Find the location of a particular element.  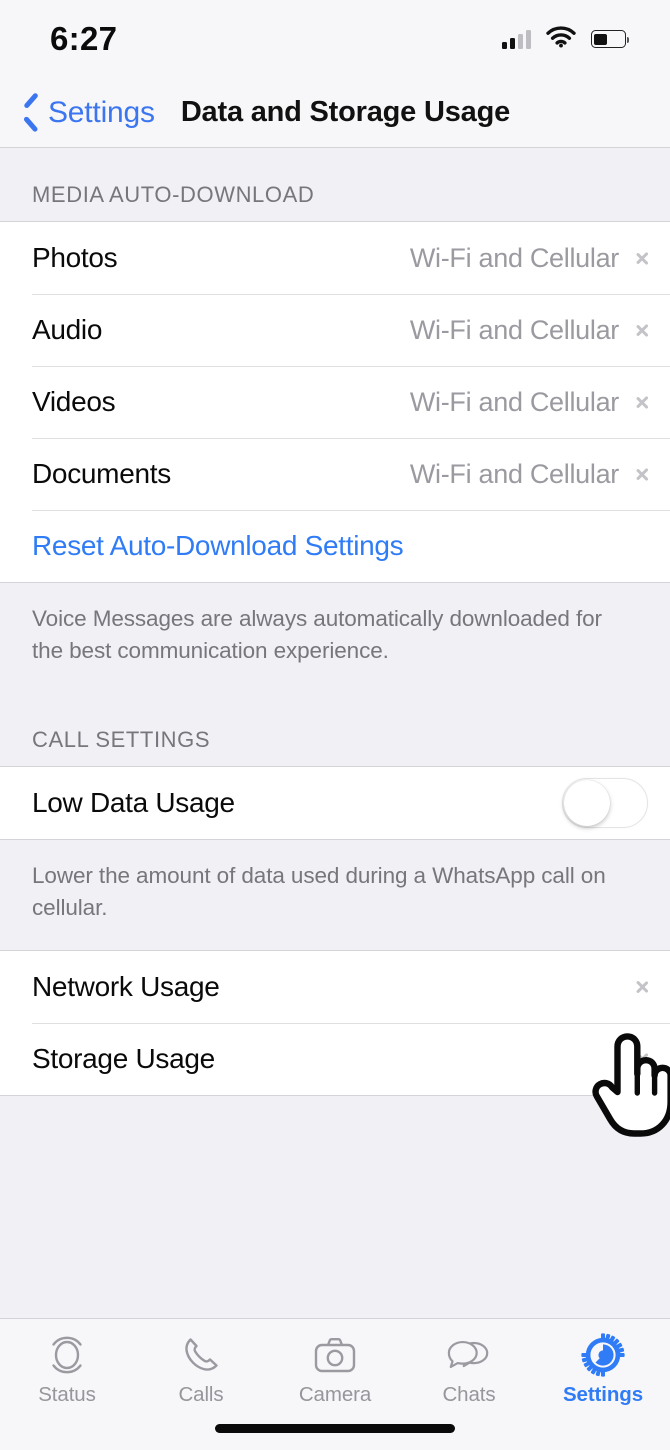

tab-calls: Calls is located at coordinates (201, 1370).